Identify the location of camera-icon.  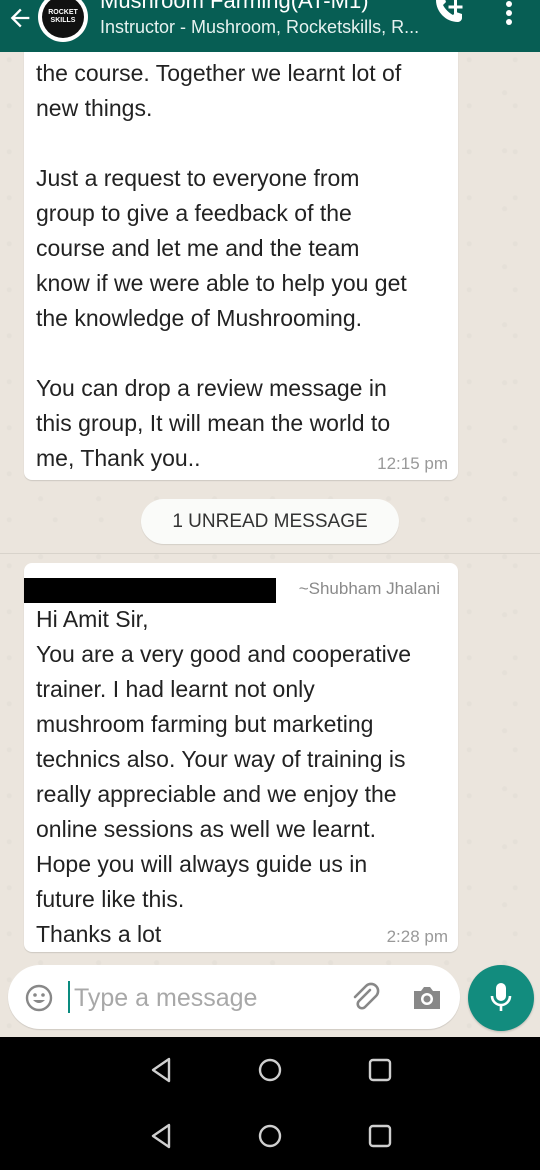
(427, 998).